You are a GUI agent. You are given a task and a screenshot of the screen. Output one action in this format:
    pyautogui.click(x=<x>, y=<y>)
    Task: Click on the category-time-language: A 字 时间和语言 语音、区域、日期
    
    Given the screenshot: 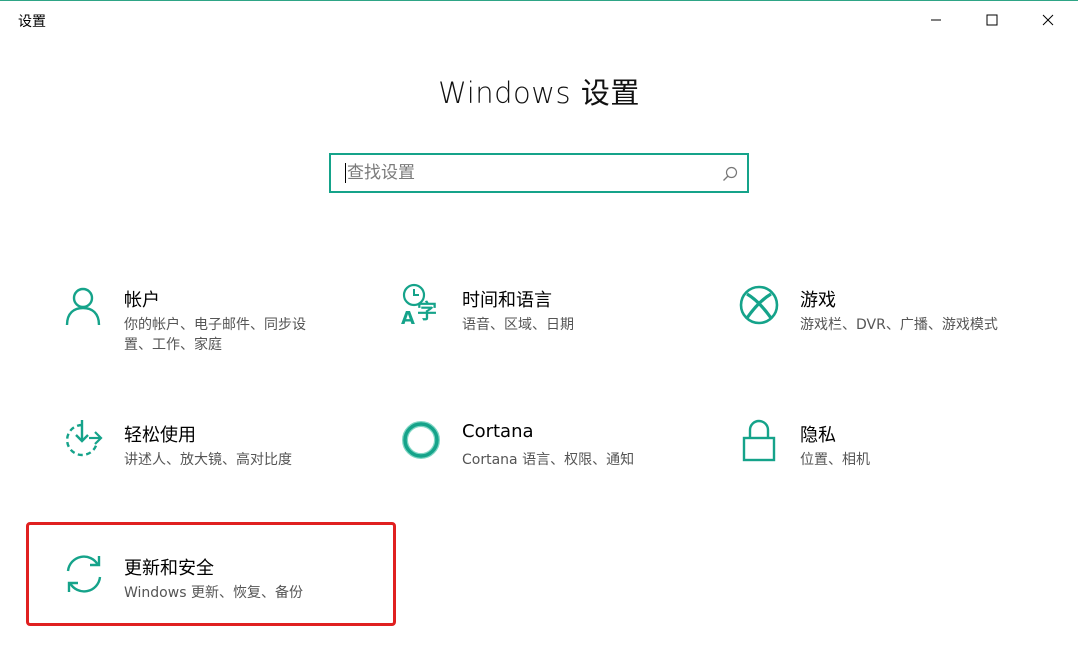 What is the action you would take?
    pyautogui.click(x=550, y=328)
    